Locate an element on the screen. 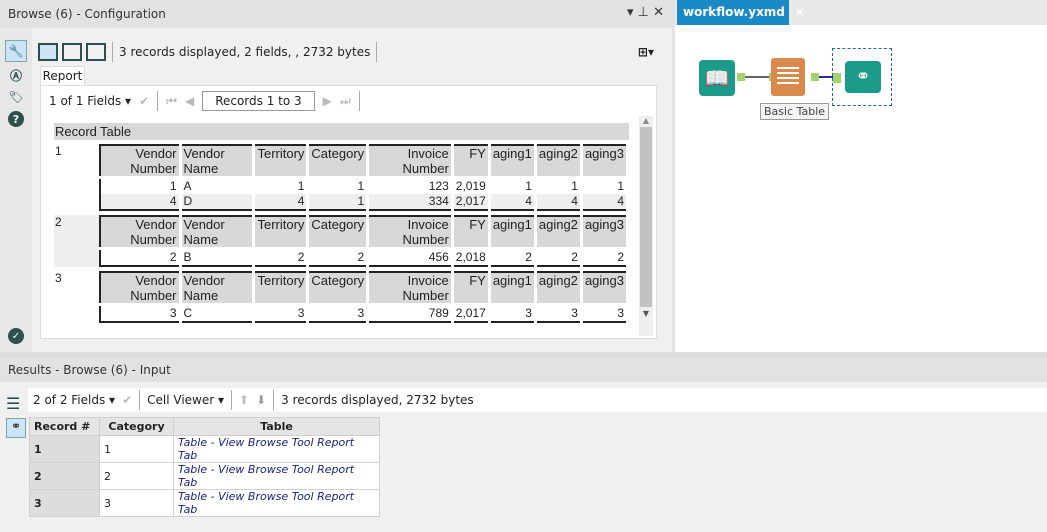  selected-browse-tool: ⚭ is located at coordinates (862, 77).